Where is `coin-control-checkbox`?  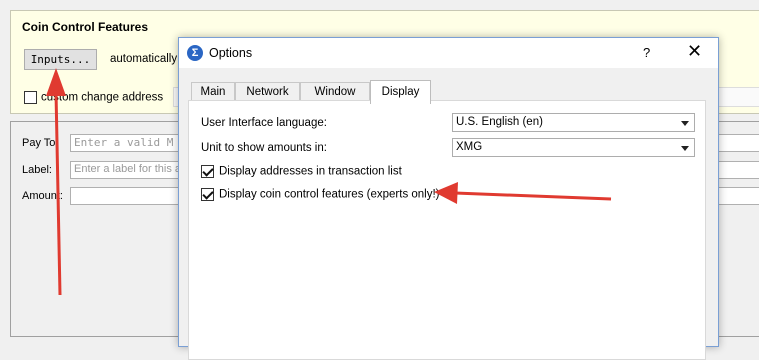 coin-control-checkbox is located at coordinates (207, 194).